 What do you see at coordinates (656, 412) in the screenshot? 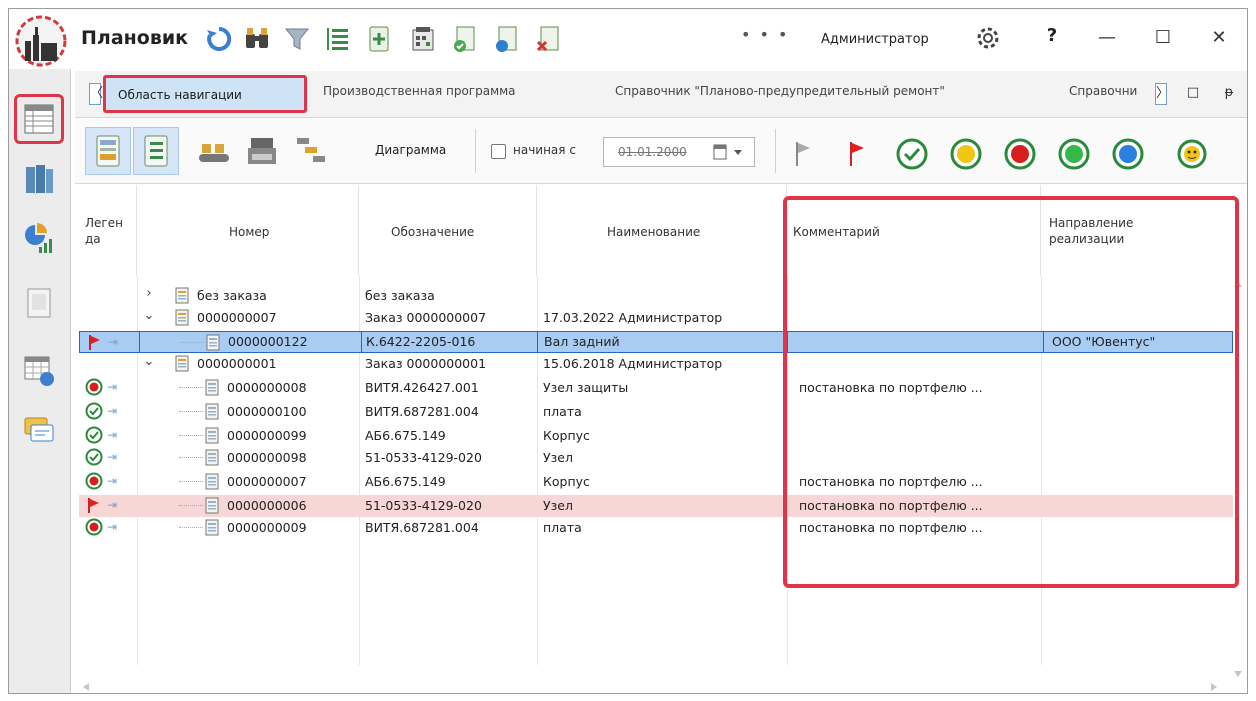
I see `table-row: ⇥ 0000000100 ВИТЯ.687281.004 плата` at bounding box center [656, 412].